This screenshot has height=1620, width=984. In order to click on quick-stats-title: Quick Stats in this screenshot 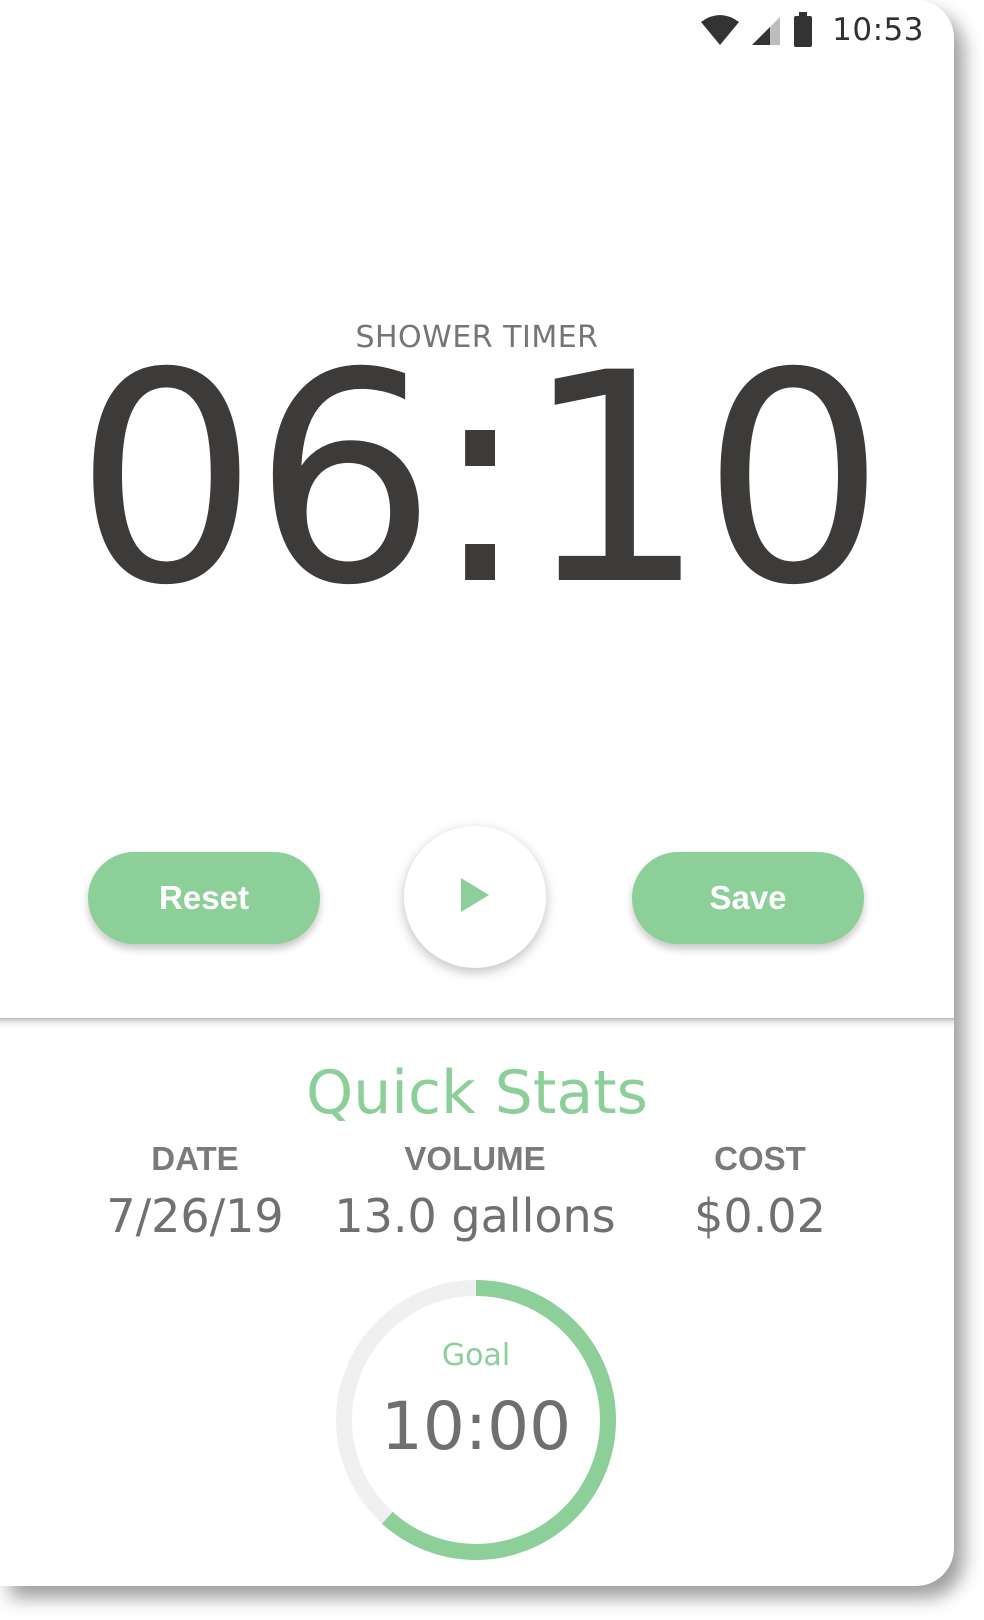, I will do `click(477, 1093)`.